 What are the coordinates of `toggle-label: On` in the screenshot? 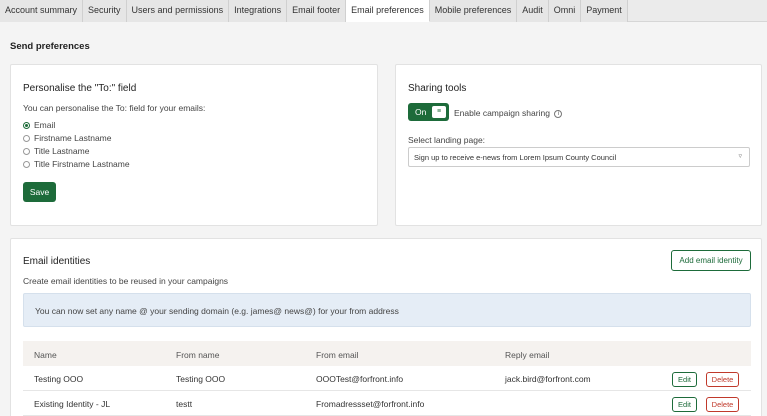 It's located at (421, 112).